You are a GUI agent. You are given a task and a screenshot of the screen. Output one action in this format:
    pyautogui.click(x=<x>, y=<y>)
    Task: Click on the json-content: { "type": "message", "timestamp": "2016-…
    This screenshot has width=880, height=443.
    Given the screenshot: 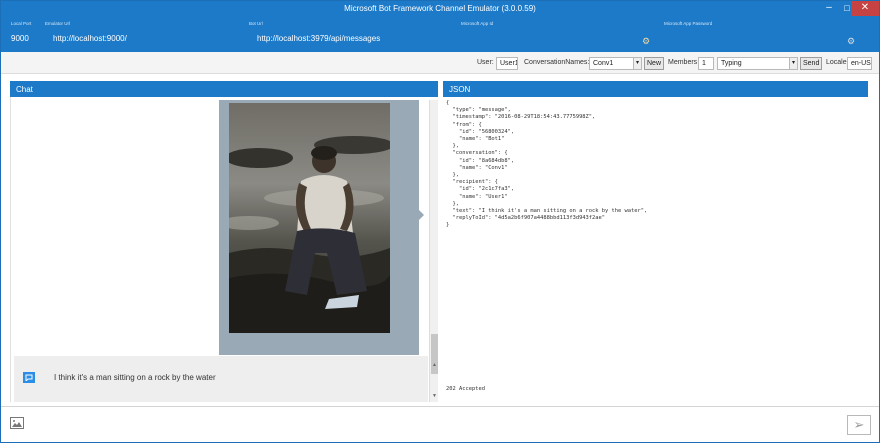 What is the action you would take?
    pyautogui.click(x=547, y=164)
    